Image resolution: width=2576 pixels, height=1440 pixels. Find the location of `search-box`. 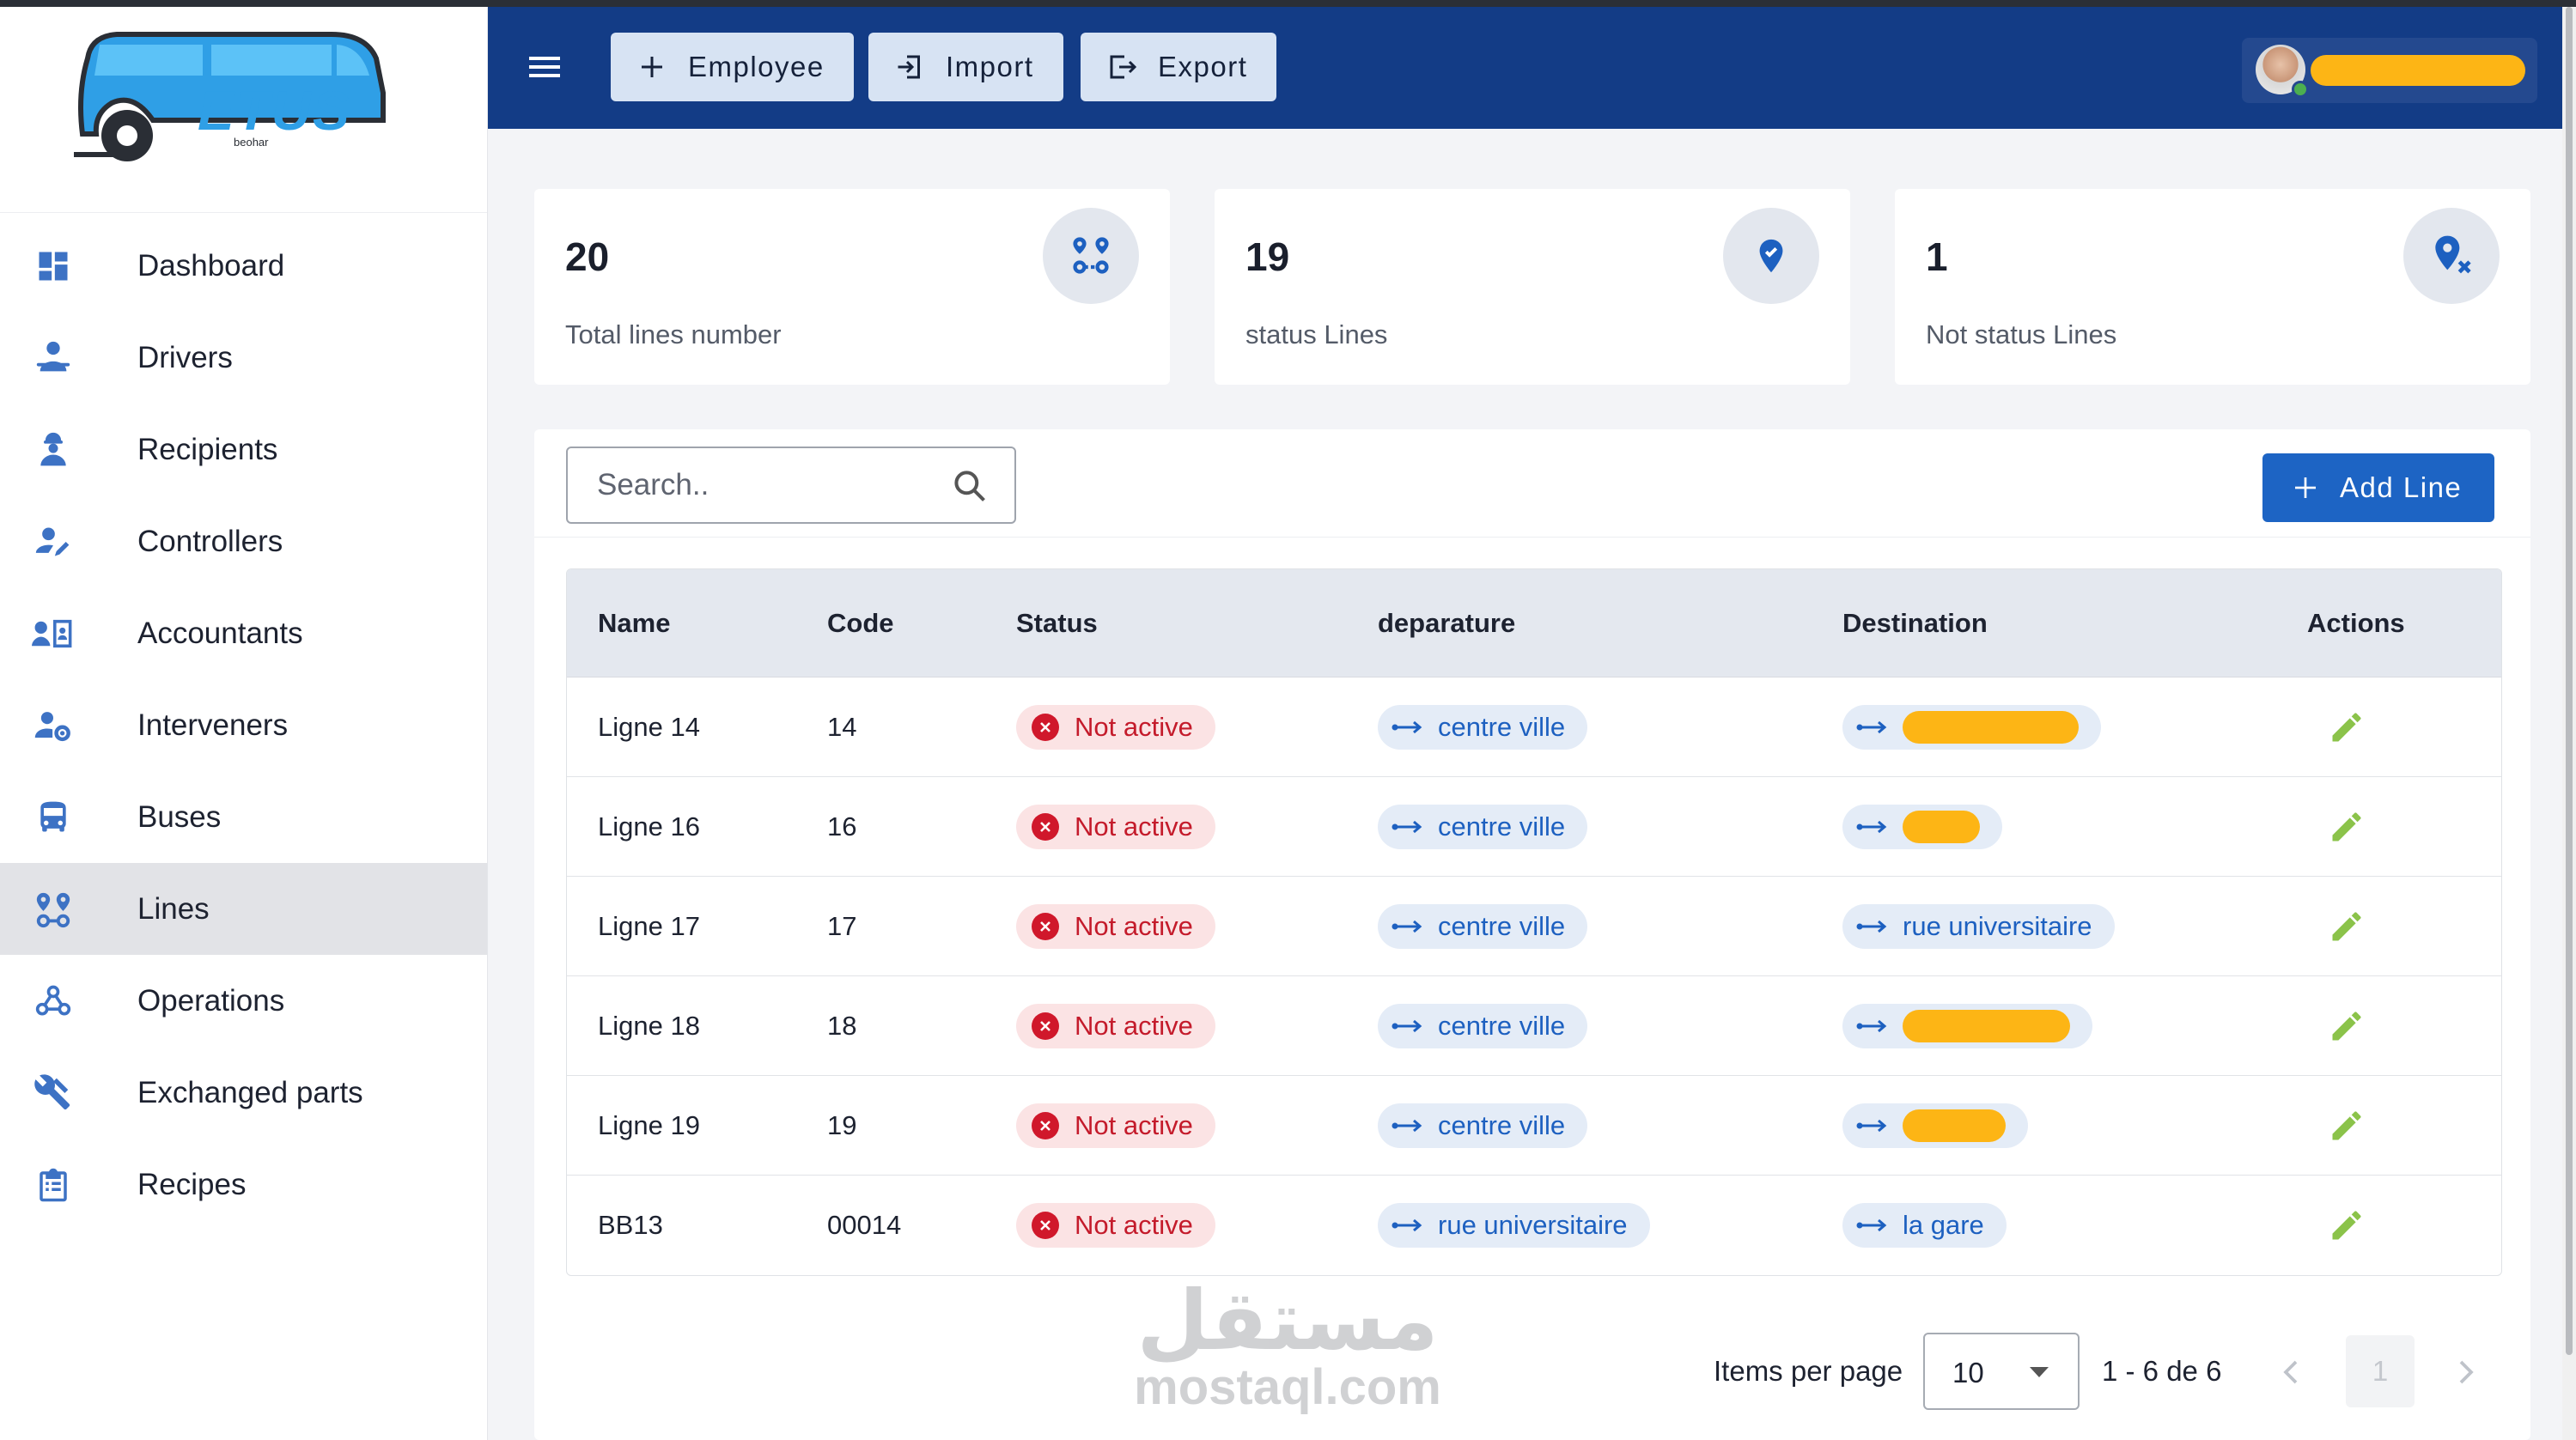

search-box is located at coordinates (791, 485).